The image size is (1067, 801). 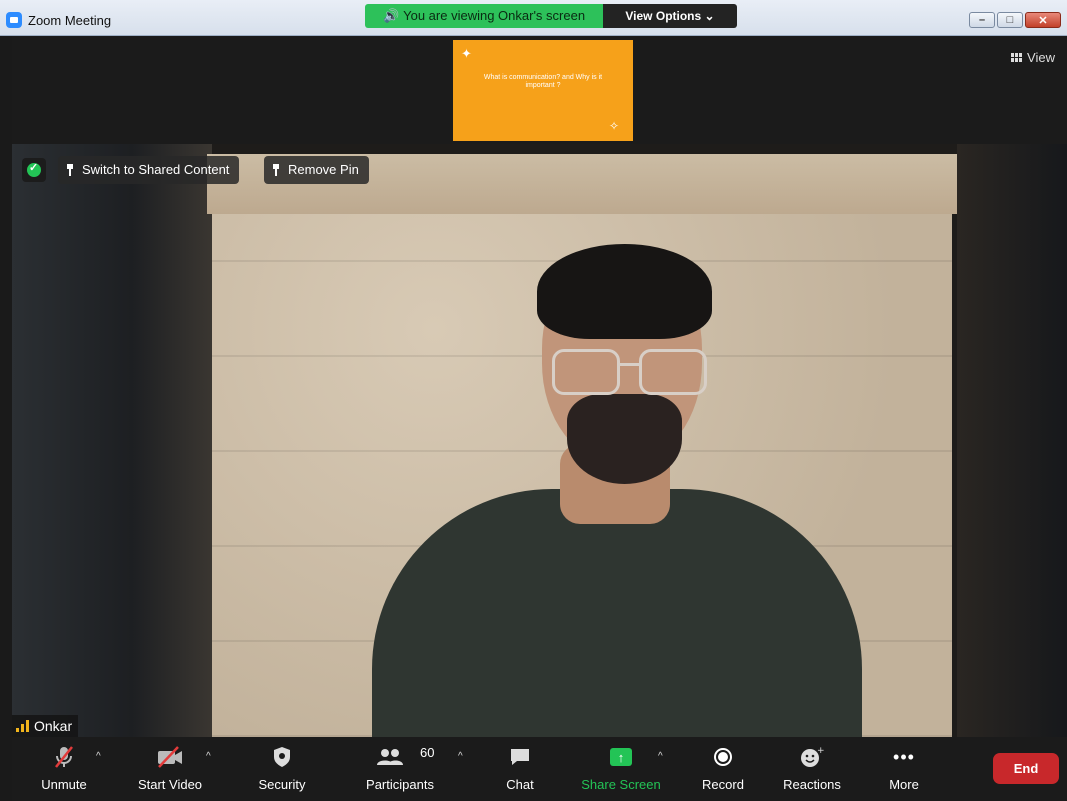 I want to click on video-off-icon, so click(x=170, y=757).